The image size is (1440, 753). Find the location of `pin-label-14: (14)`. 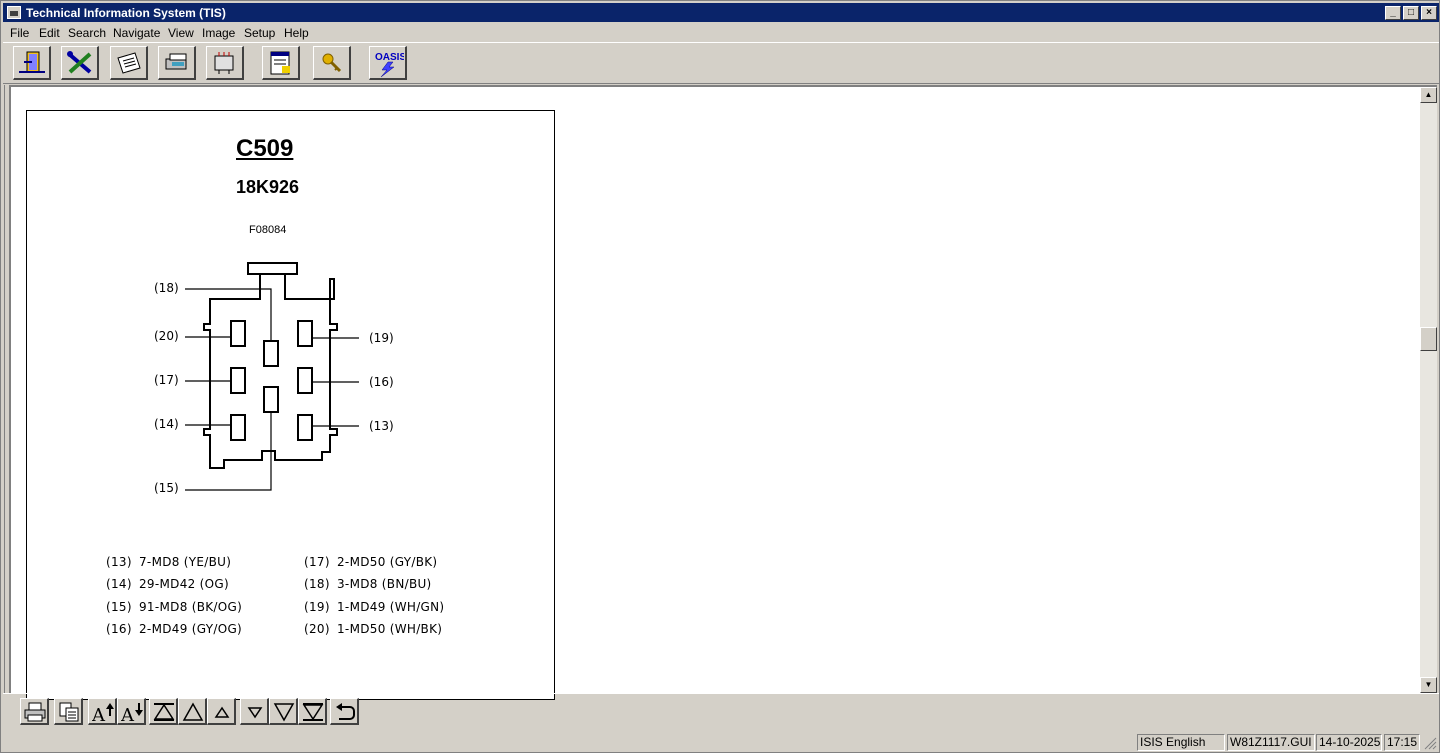

pin-label-14: (14) is located at coordinates (166, 424).